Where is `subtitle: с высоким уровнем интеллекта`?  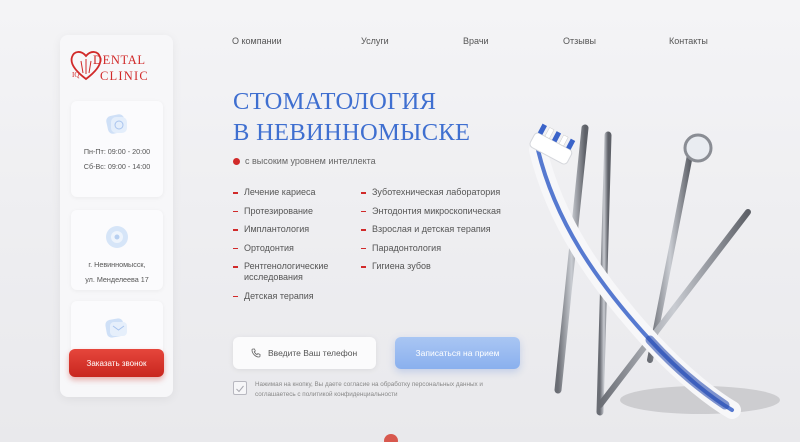
subtitle: с высоким уровнем интеллекта is located at coordinates (304, 161).